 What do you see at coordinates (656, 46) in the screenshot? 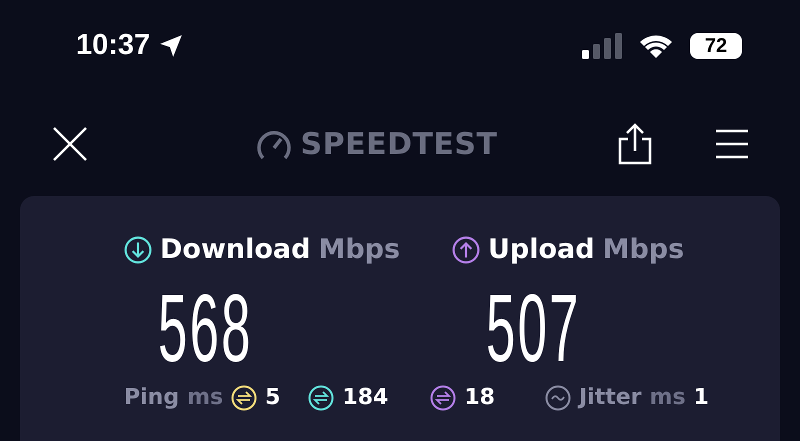
I see `wifi-icon` at bounding box center [656, 46].